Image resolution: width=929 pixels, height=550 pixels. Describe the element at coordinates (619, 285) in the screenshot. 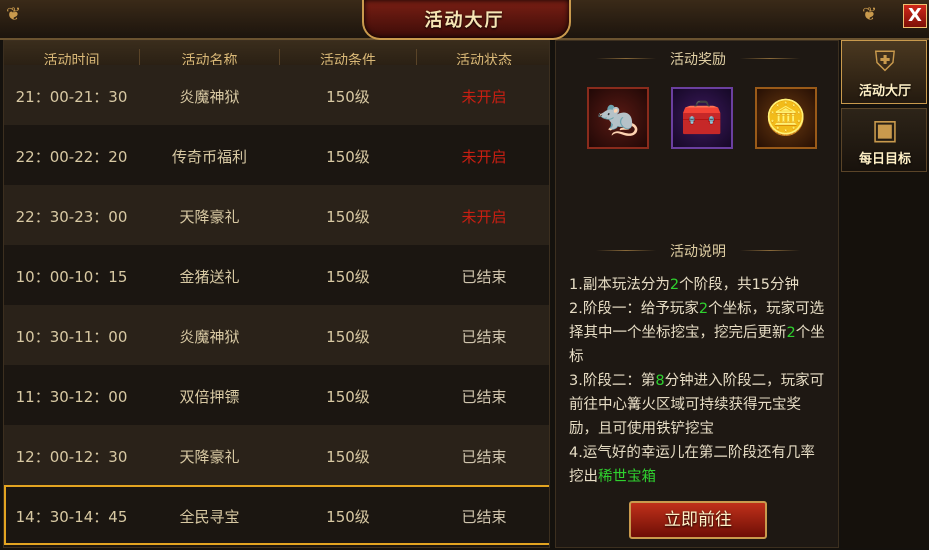

I see `description-segment: 1.副本玩法分为` at that location.